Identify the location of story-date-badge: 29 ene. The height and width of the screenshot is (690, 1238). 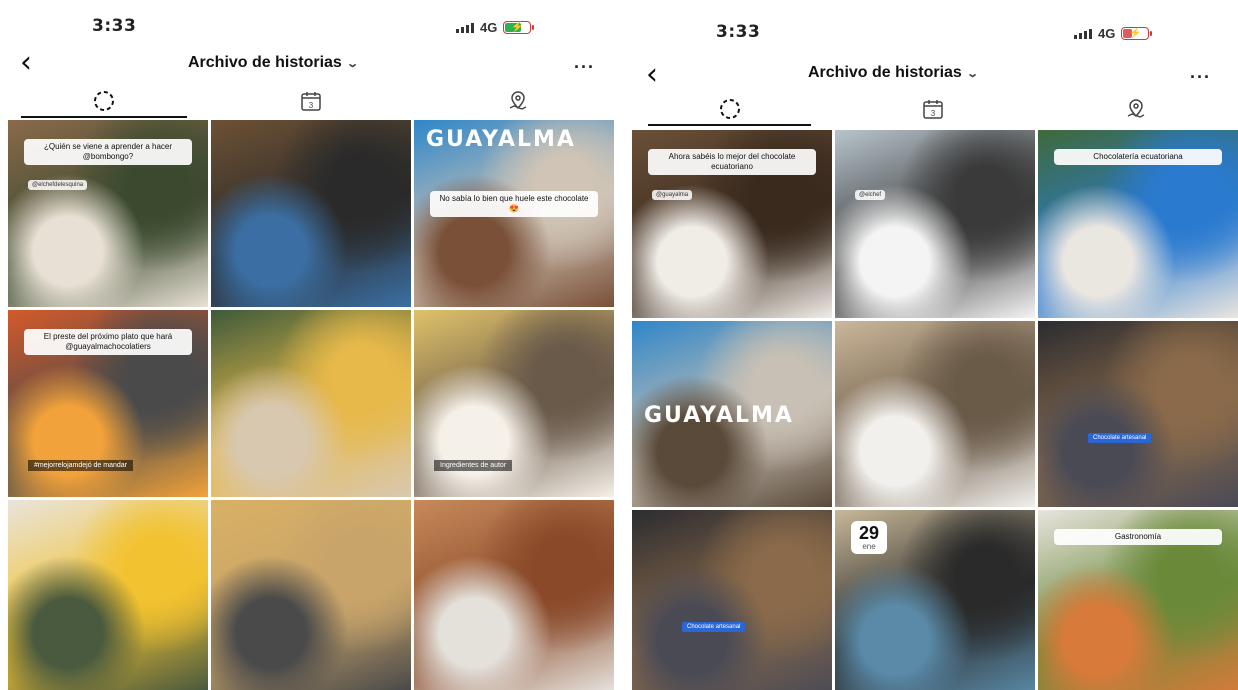
(869, 538).